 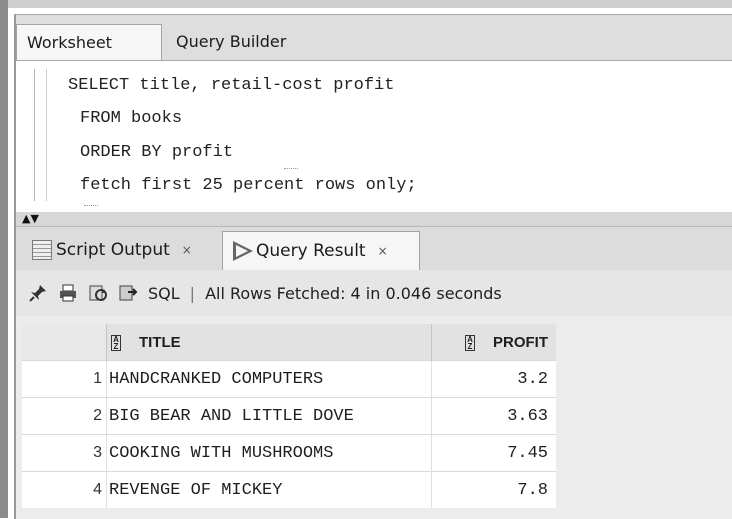 What do you see at coordinates (64, 453) in the screenshot?
I see `row-number: 3` at bounding box center [64, 453].